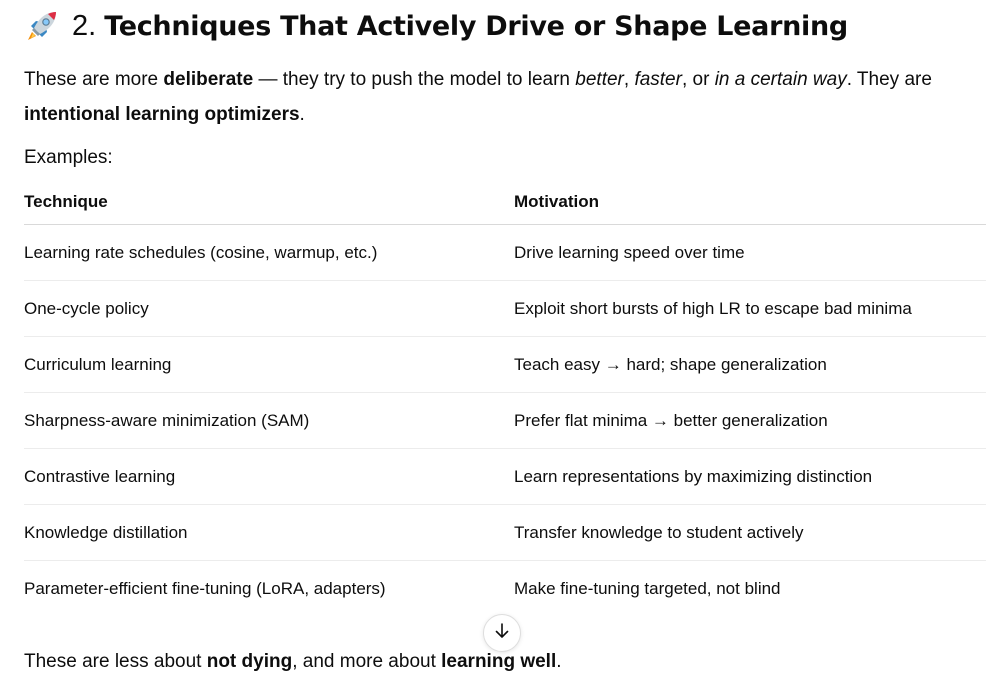  Describe the element at coordinates (658, 79) in the screenshot. I see `italic-text: faster` at that location.